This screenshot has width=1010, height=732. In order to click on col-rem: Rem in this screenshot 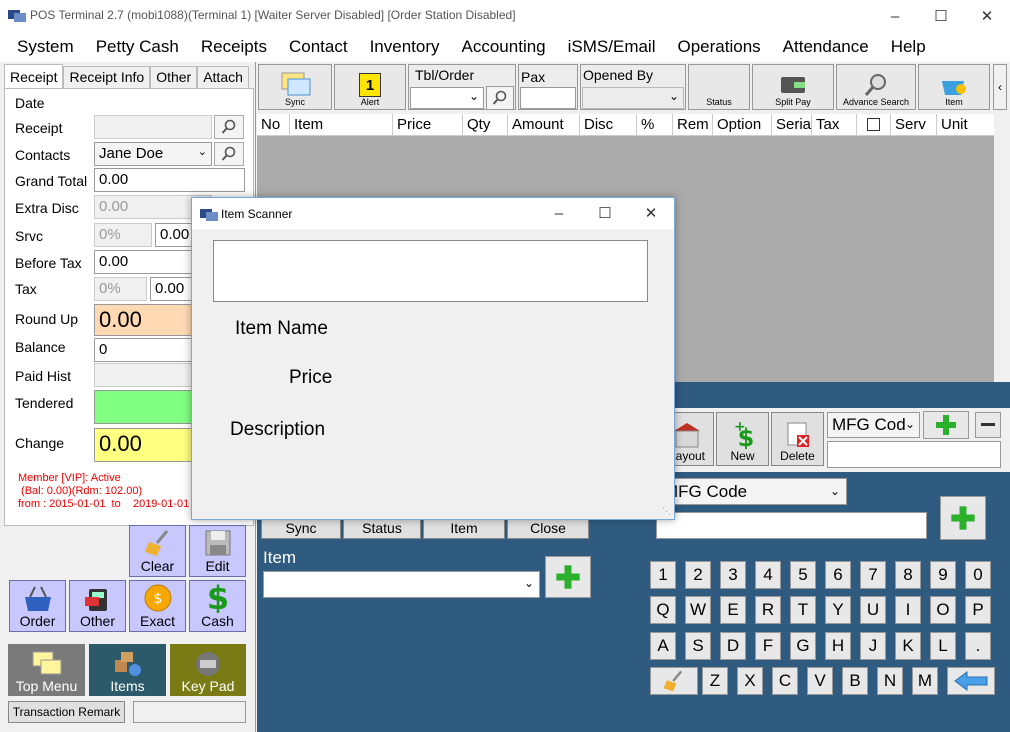, I will do `click(693, 124)`.